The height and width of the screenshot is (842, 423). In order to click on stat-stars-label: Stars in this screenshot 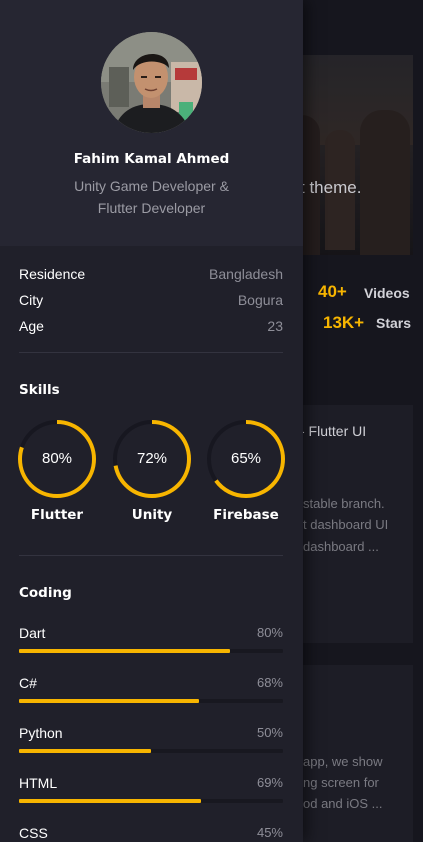, I will do `click(394, 323)`.